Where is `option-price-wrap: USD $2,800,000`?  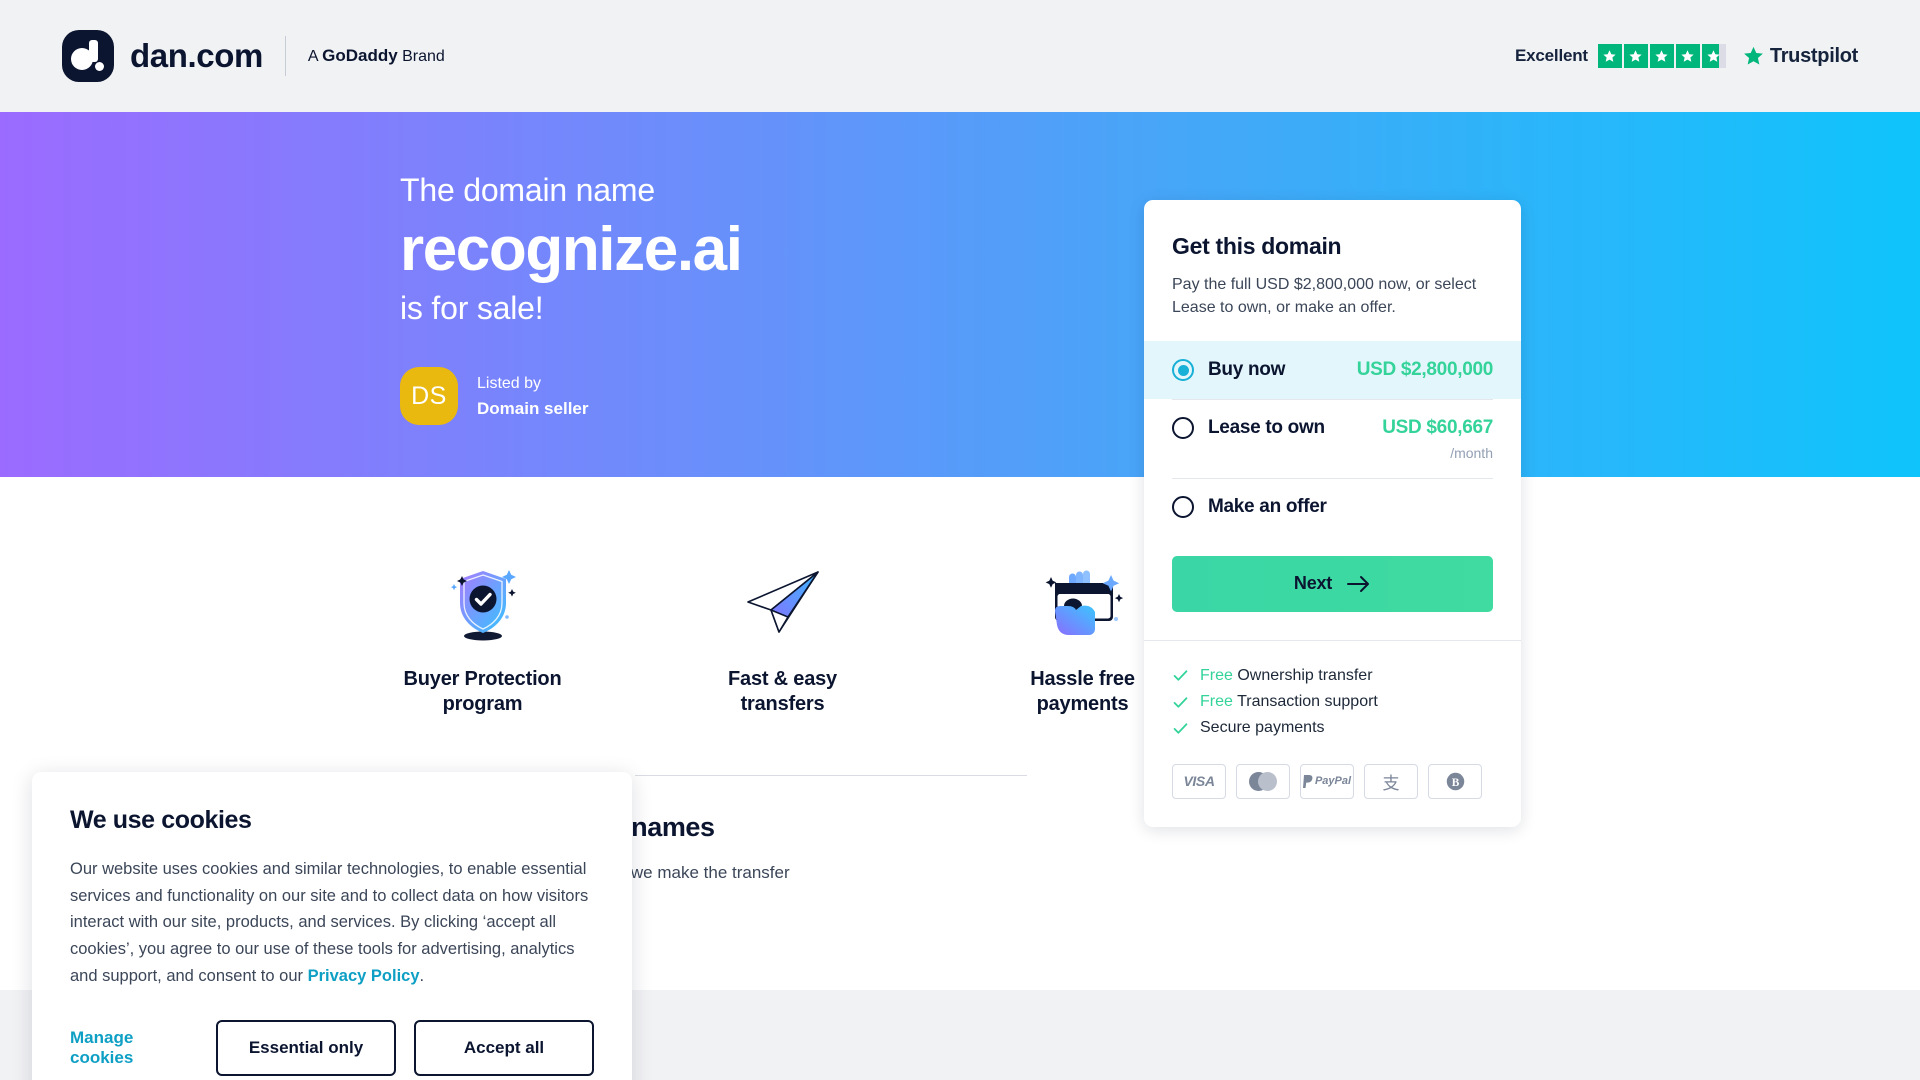 option-price-wrap: USD $2,800,000 is located at coordinates (1425, 370).